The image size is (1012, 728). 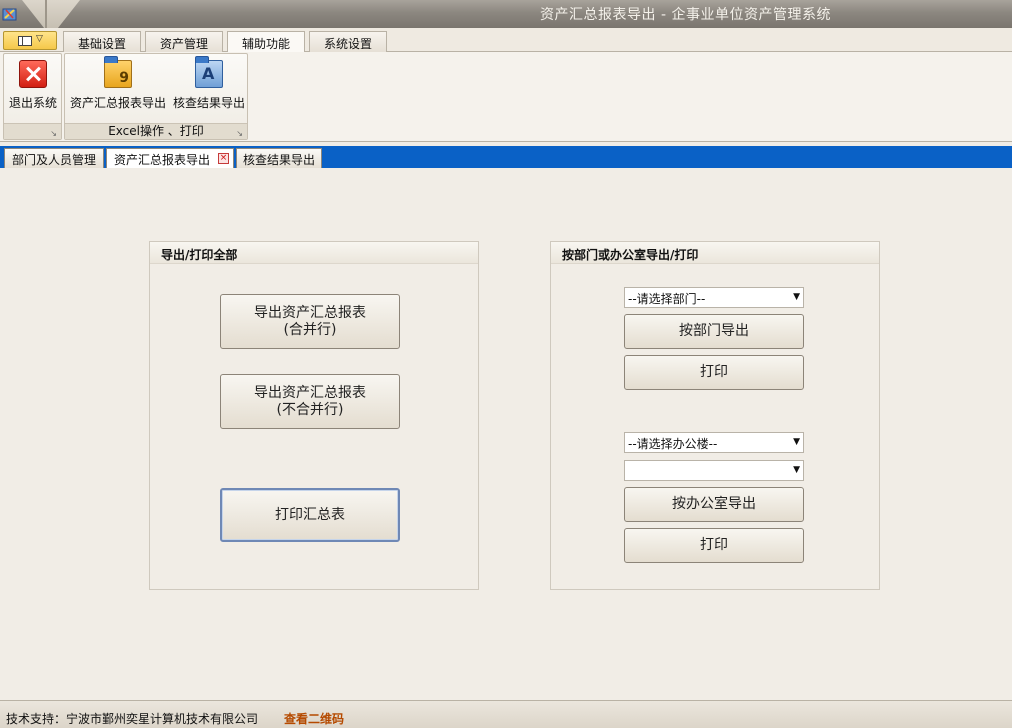 I want to click on asset-summary-export-button: 9 资产汇总报表导出, so click(x=118, y=83).